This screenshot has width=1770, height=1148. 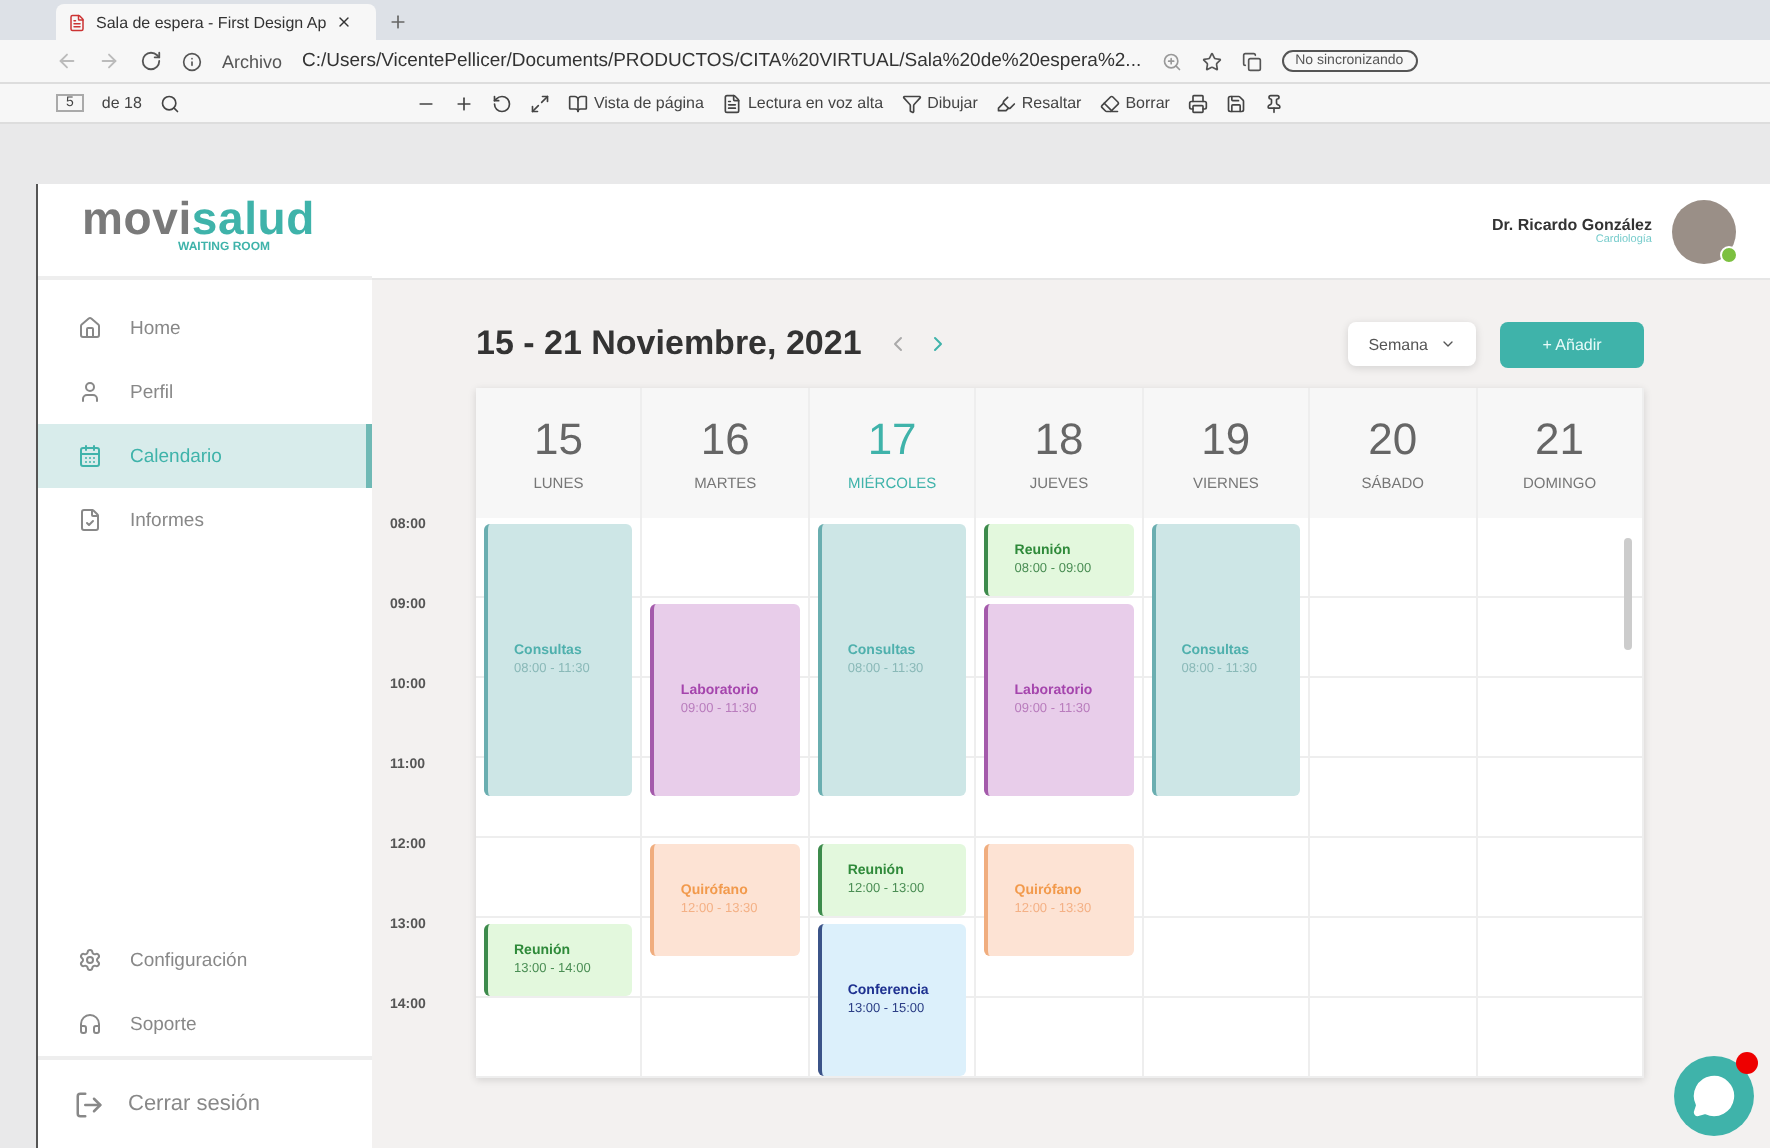 What do you see at coordinates (90, 392) in the screenshot?
I see `person-icon` at bounding box center [90, 392].